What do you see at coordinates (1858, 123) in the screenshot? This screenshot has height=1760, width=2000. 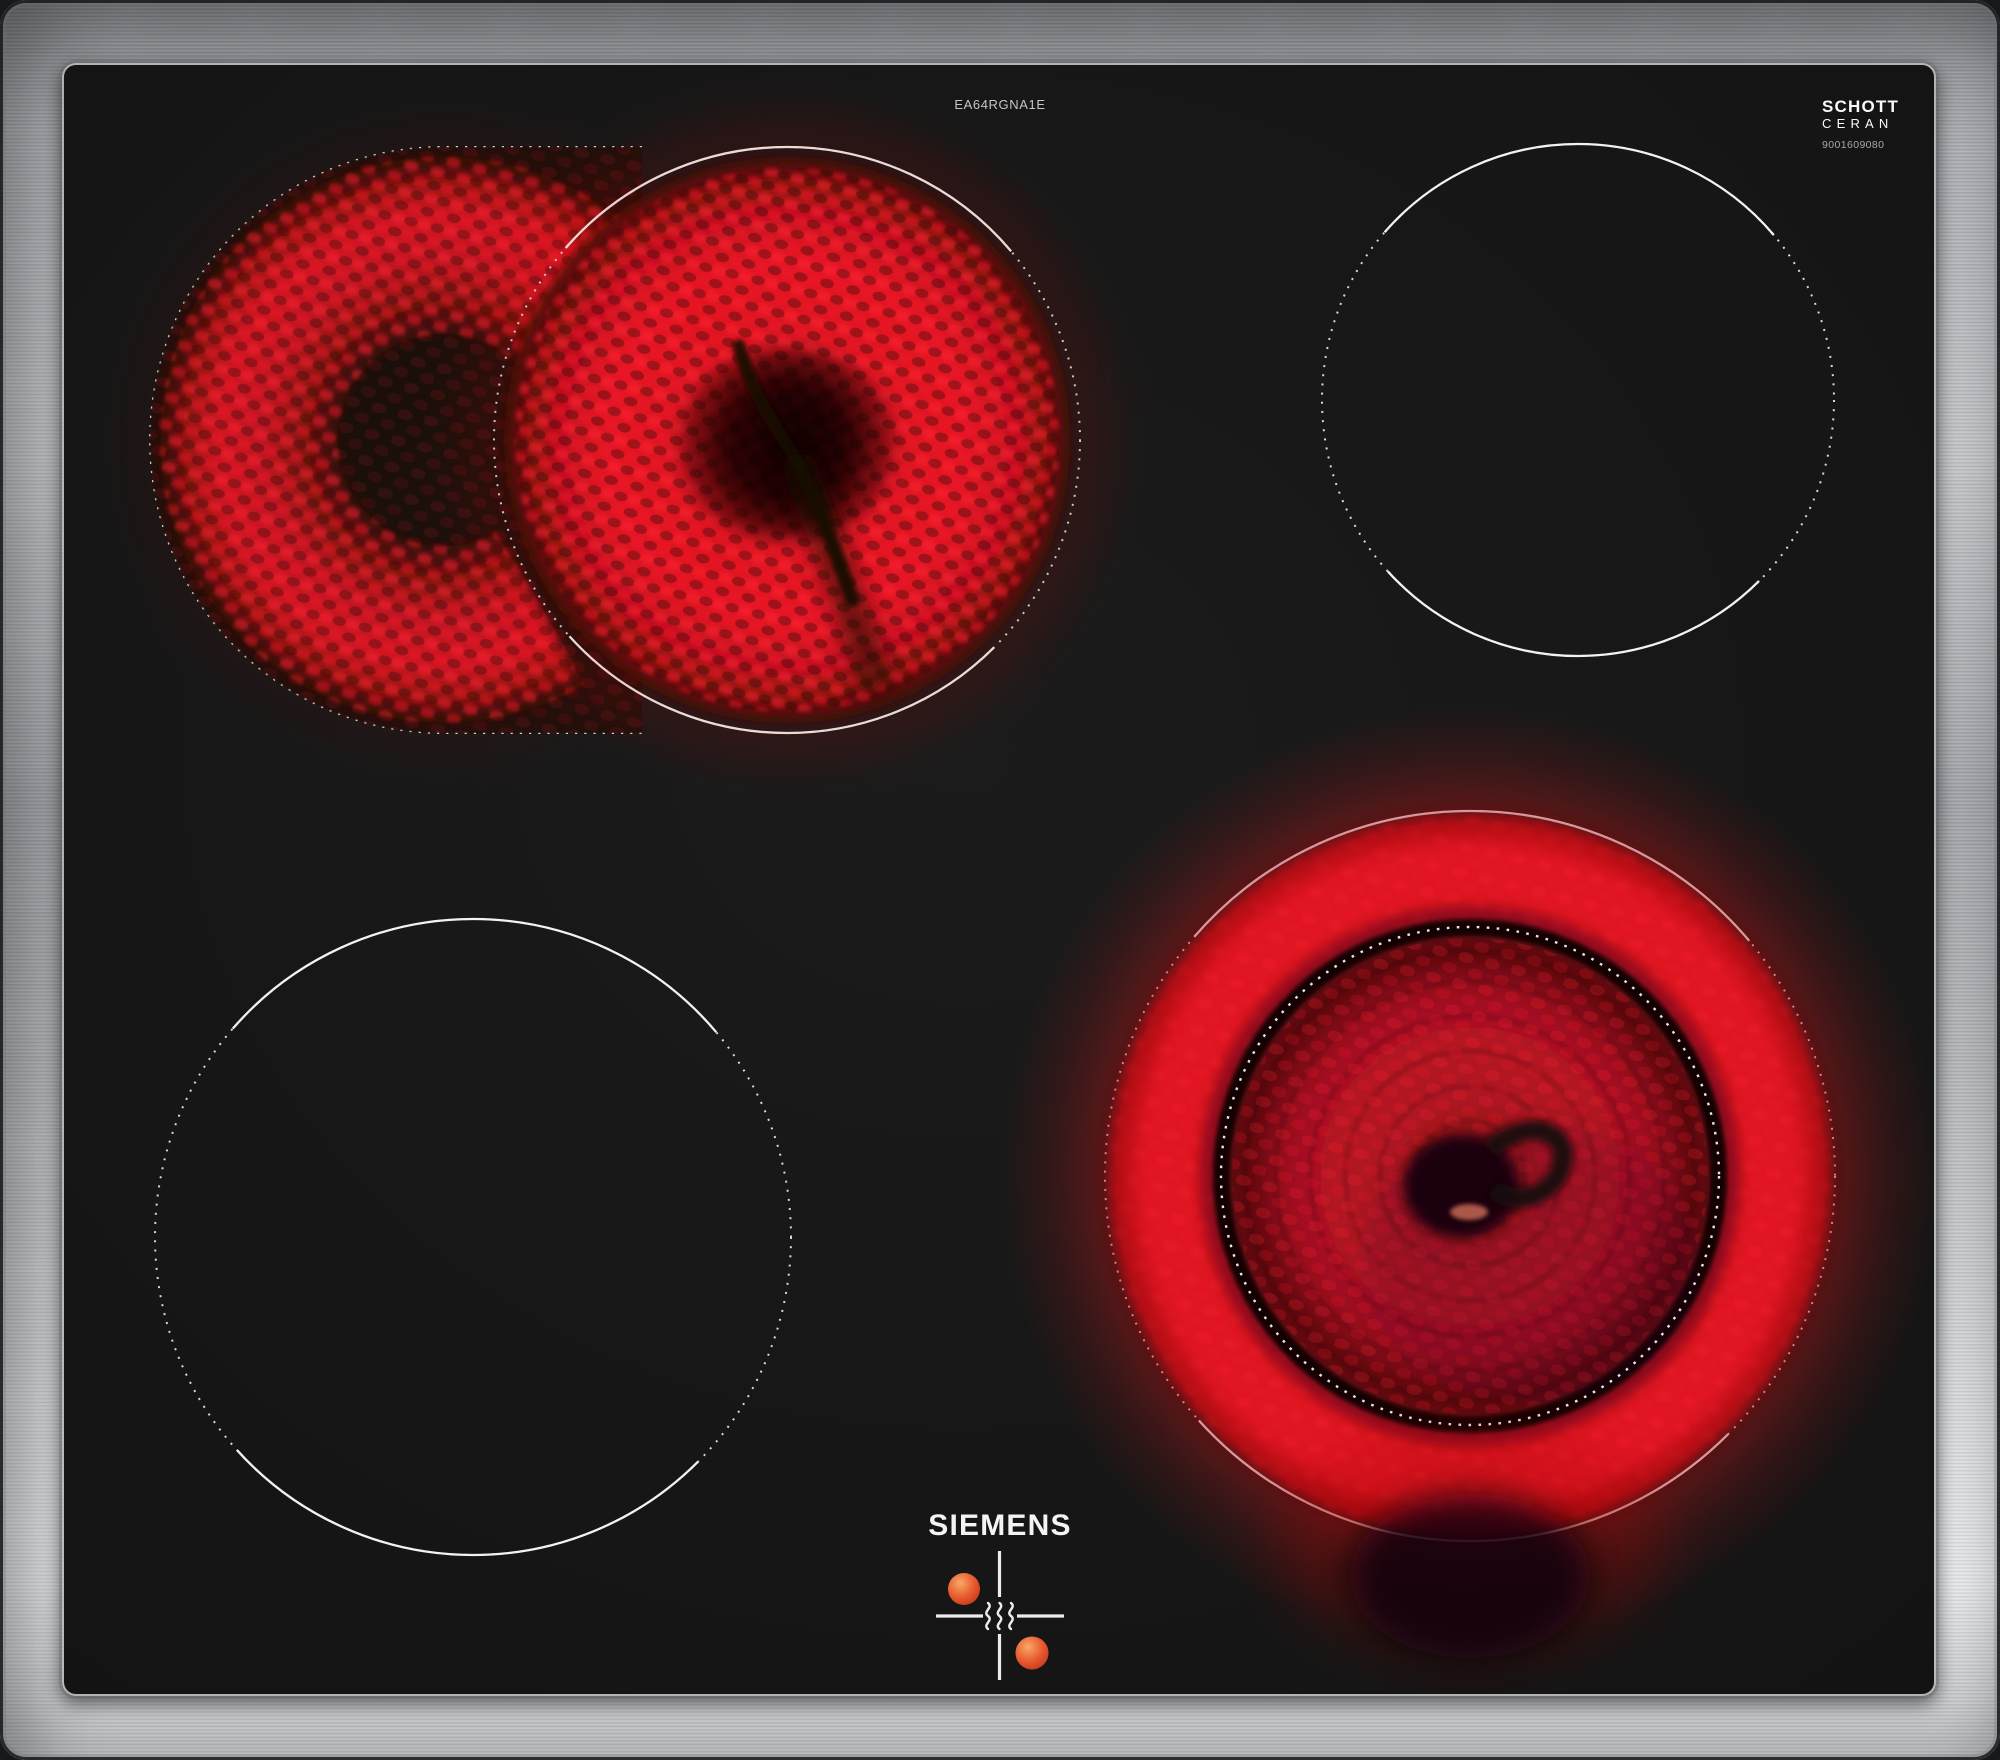 I see `schott-logo-line2: CERAN` at bounding box center [1858, 123].